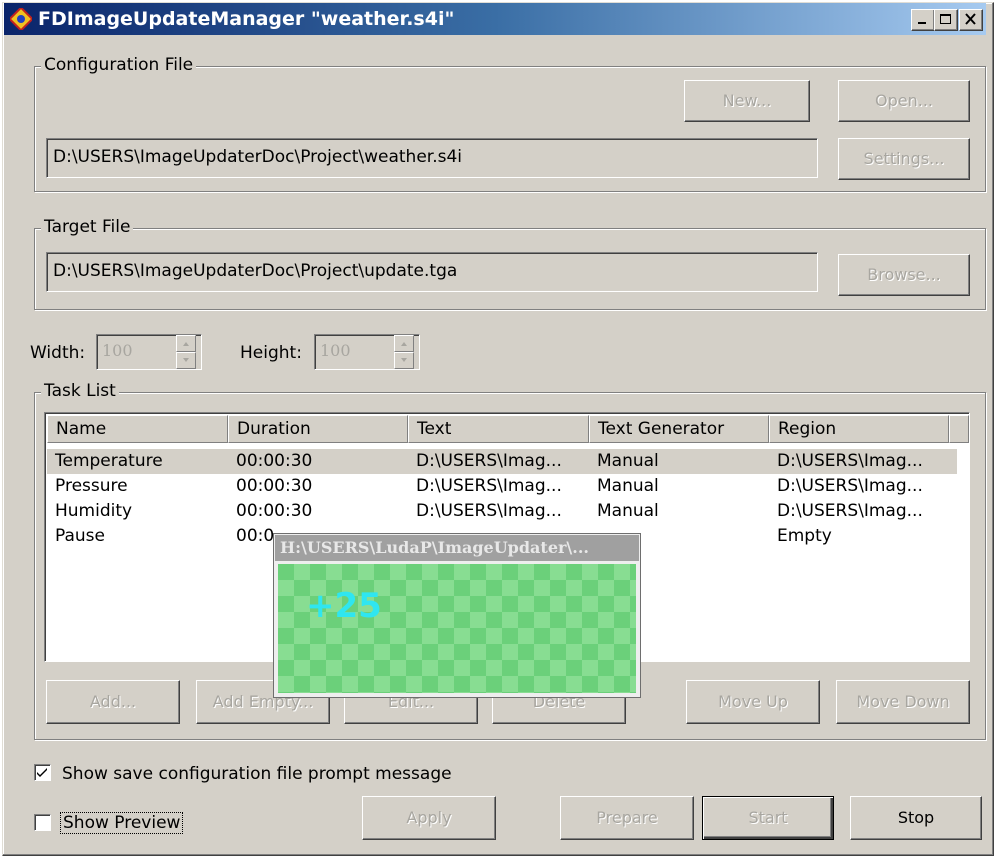 Image resolution: width=996 pixels, height=861 pixels. I want to click on window-title: FDImageUpdateManager "weather.s4i", so click(246, 19).